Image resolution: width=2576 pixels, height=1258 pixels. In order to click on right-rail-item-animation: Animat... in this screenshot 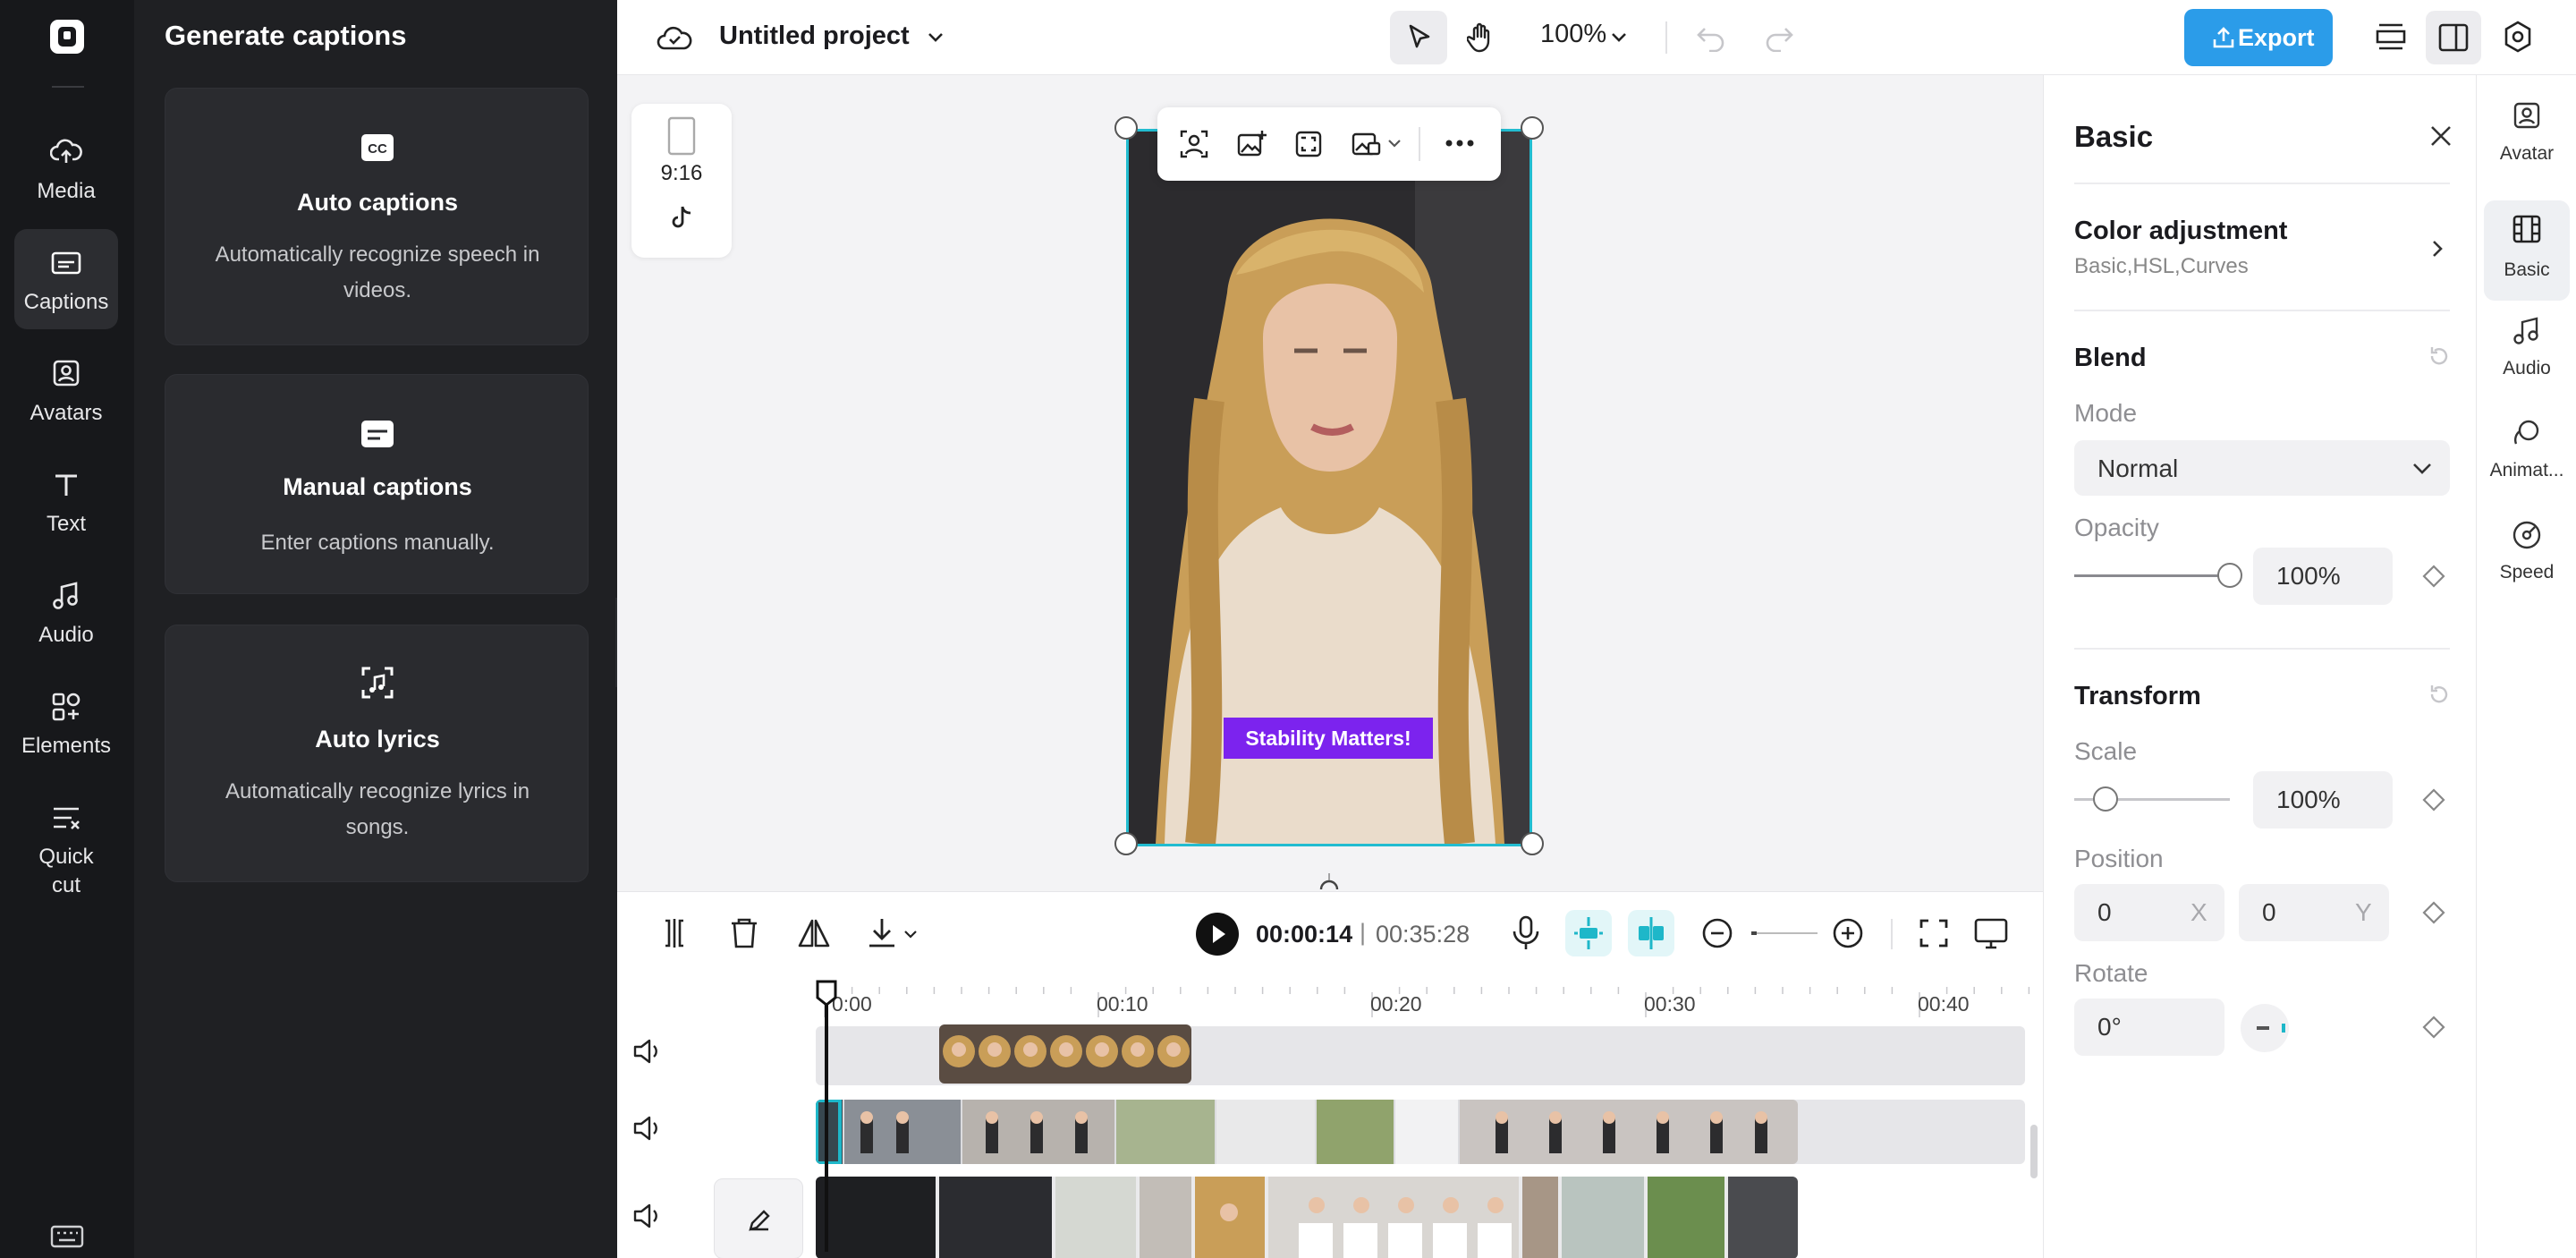, I will do `click(2527, 452)`.